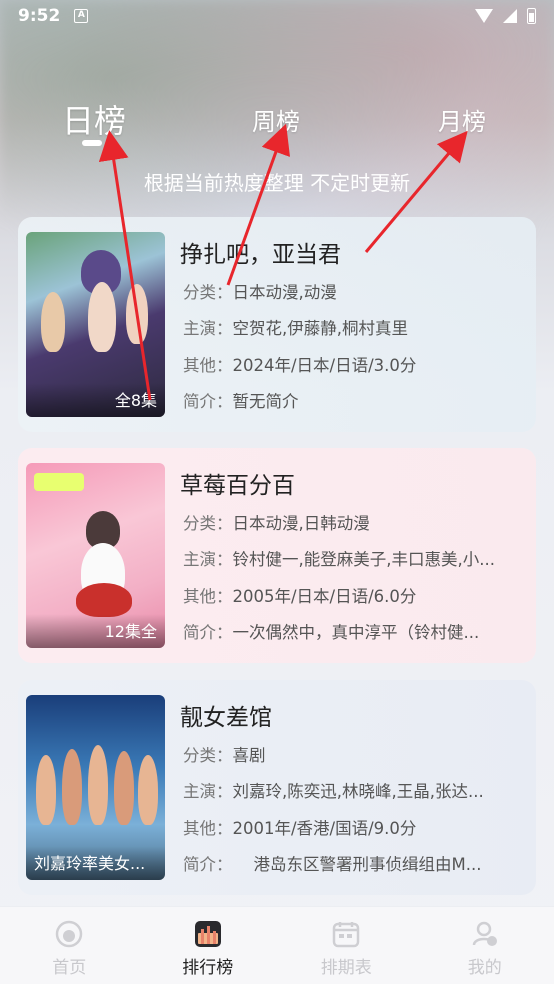 This screenshot has width=554, height=984. I want to click on item-title: 挣扎吧，亚当君, so click(260, 255).